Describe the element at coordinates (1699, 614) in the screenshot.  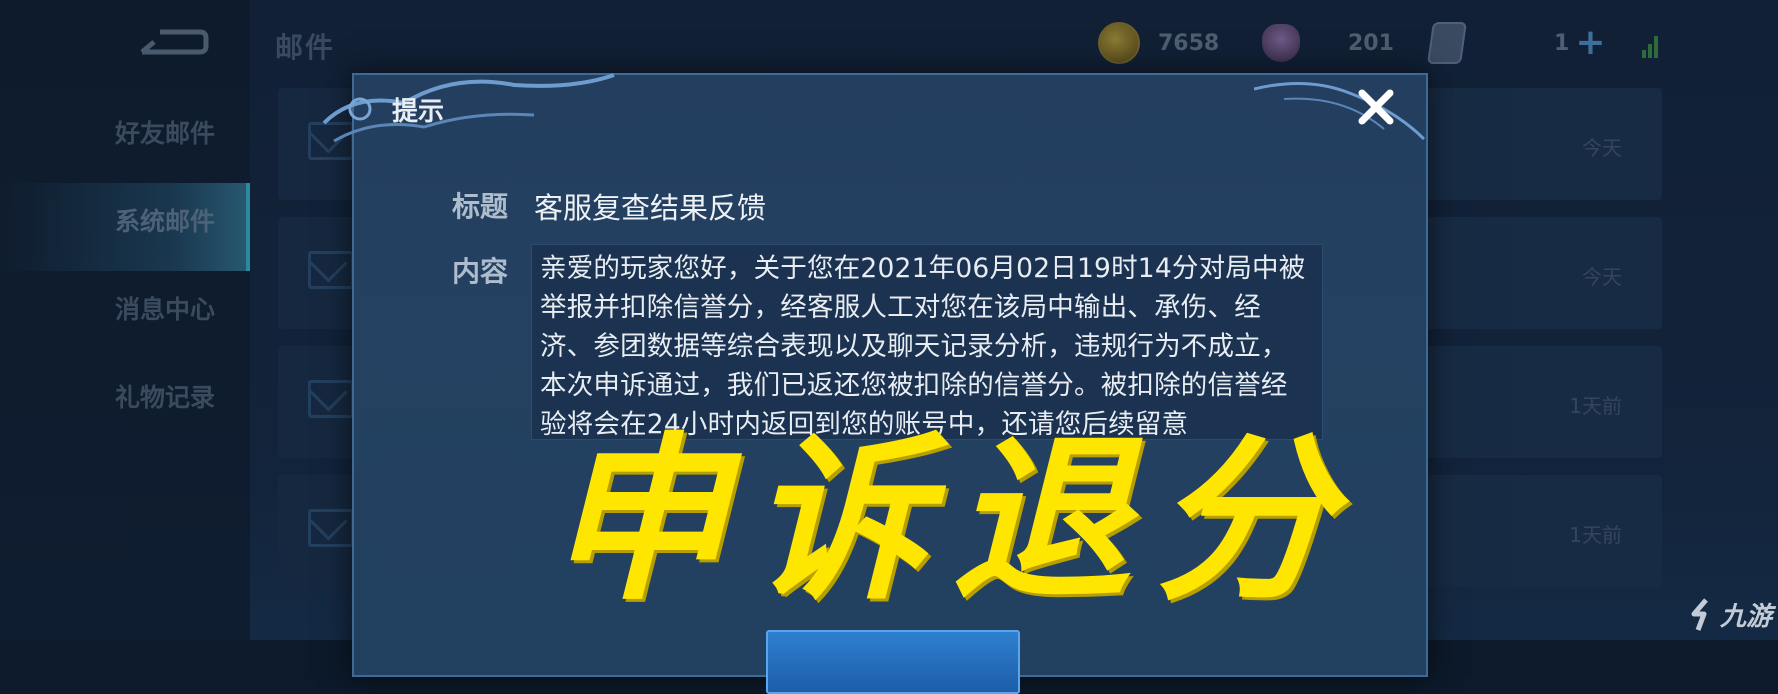
I see `jiuyou-logo-icon` at that location.